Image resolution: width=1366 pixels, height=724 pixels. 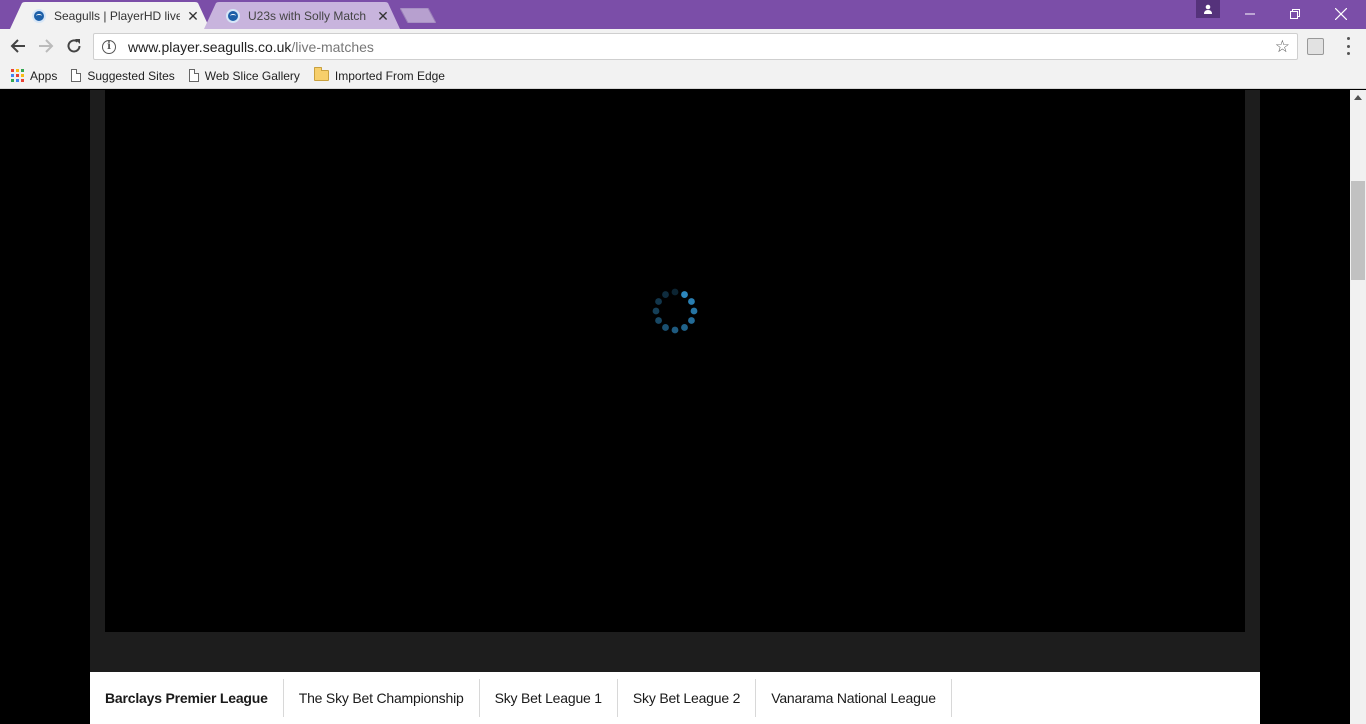 I want to click on new-tab-button, so click(x=418, y=15).